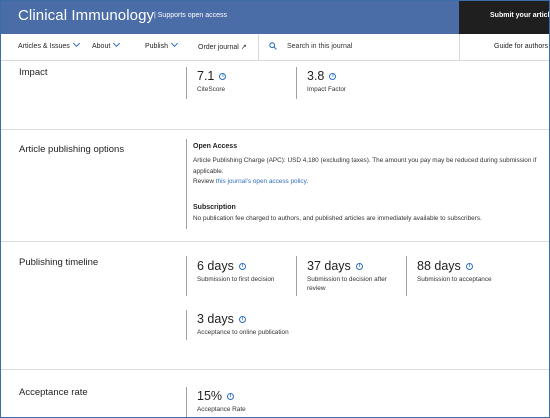 The width and height of the screenshot is (550, 418). I want to click on acceptance-rate-label: Acceptance Rate, so click(221, 409).